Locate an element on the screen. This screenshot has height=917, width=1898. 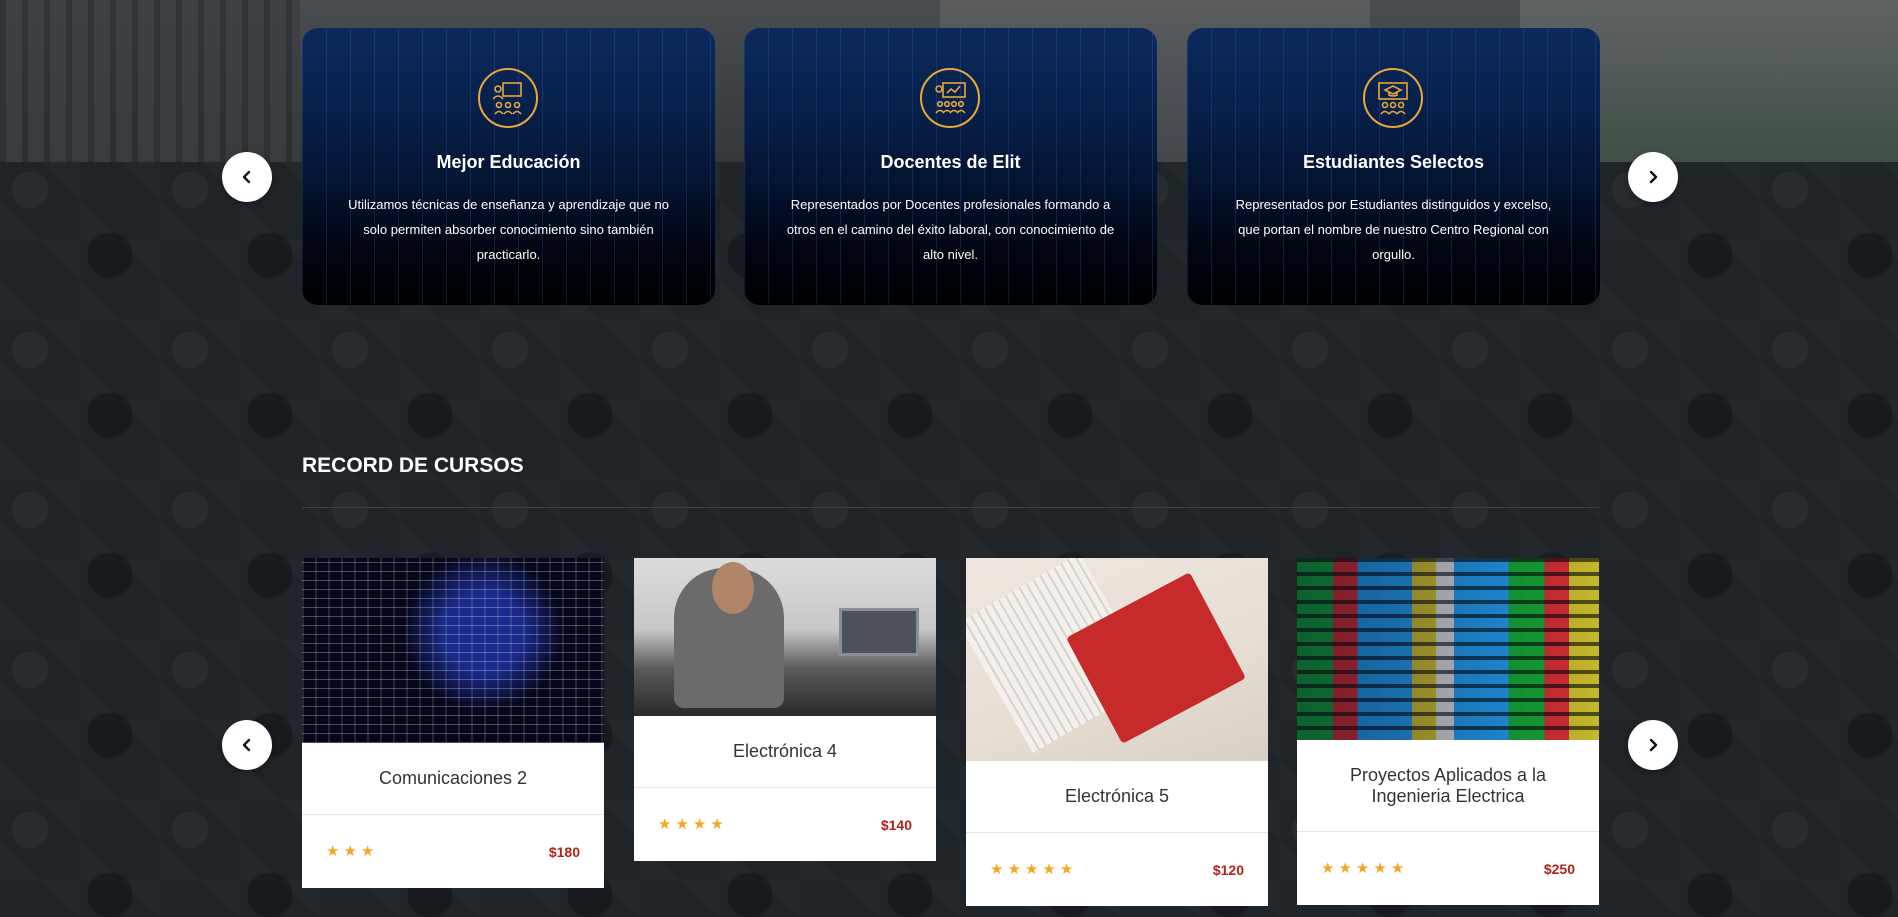
course-price: $120 is located at coordinates (1228, 869).